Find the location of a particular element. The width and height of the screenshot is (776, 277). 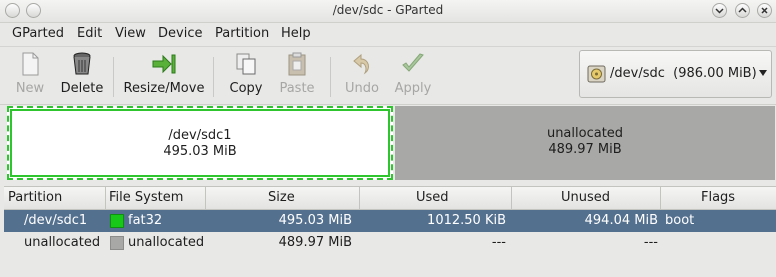

title-bar: /dev/sdc - GParted is located at coordinates (388, 11).